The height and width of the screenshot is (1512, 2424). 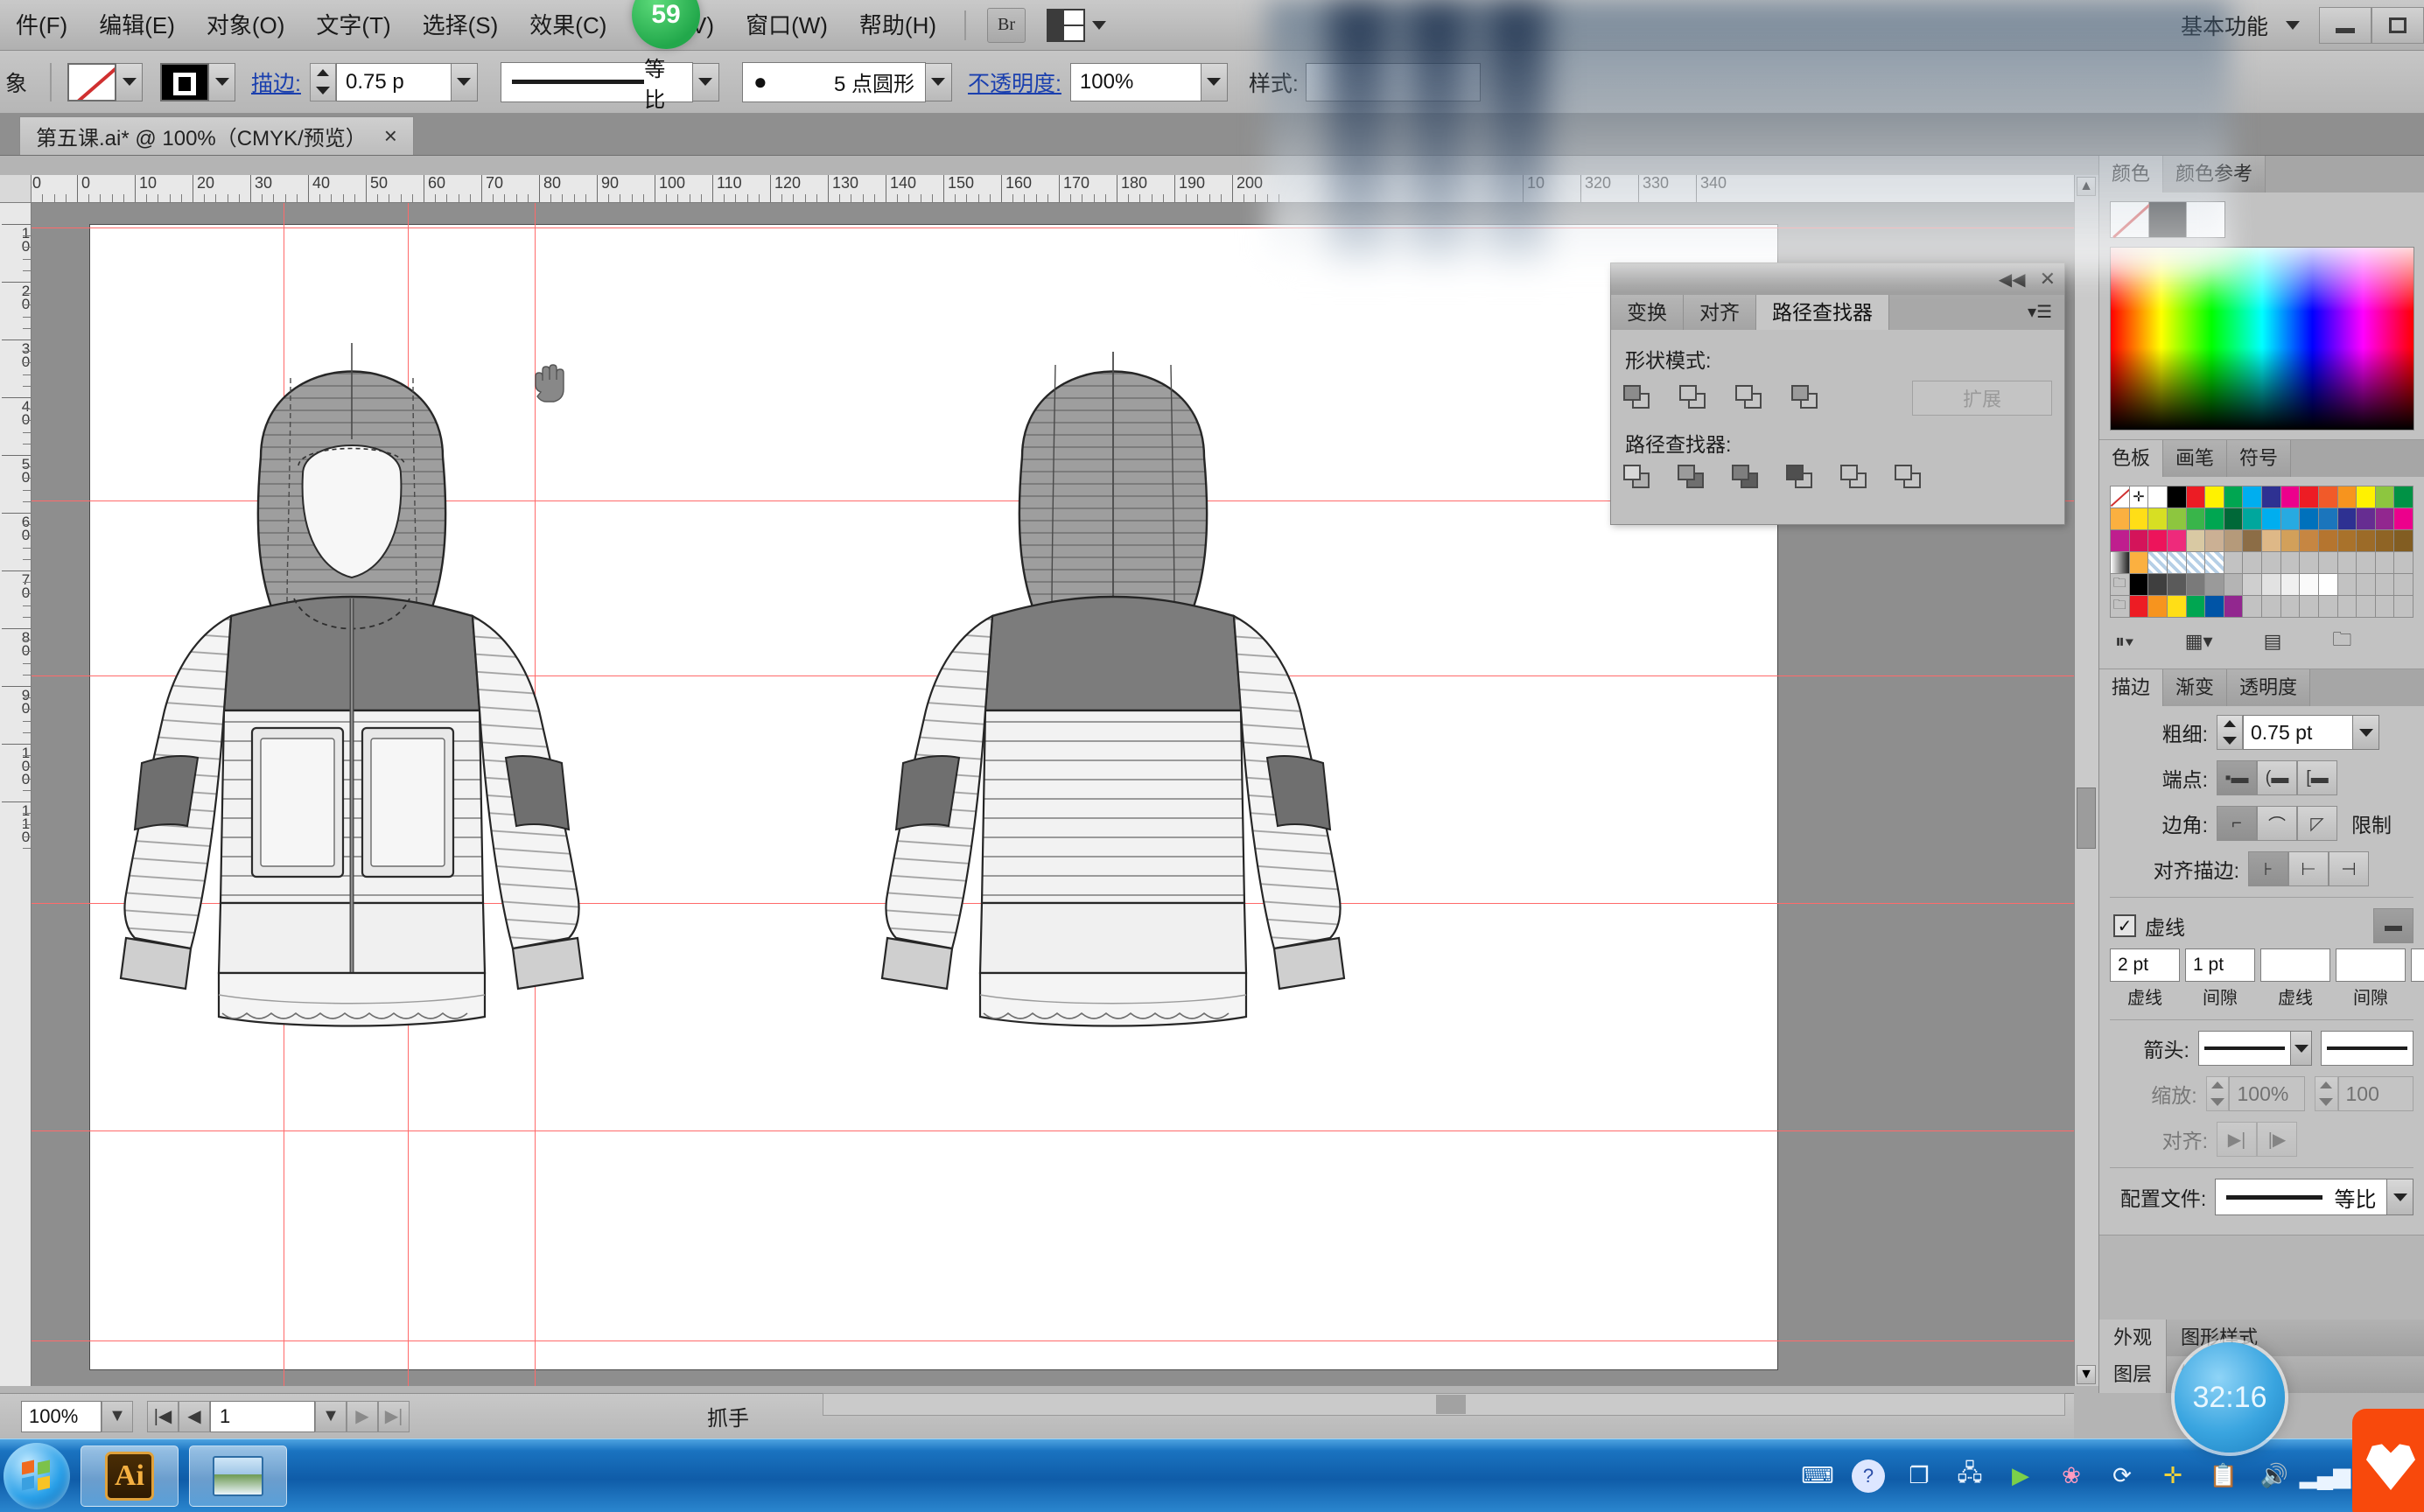 What do you see at coordinates (2277, 777) in the screenshot?
I see `round-cap-icon: (▬` at bounding box center [2277, 777].